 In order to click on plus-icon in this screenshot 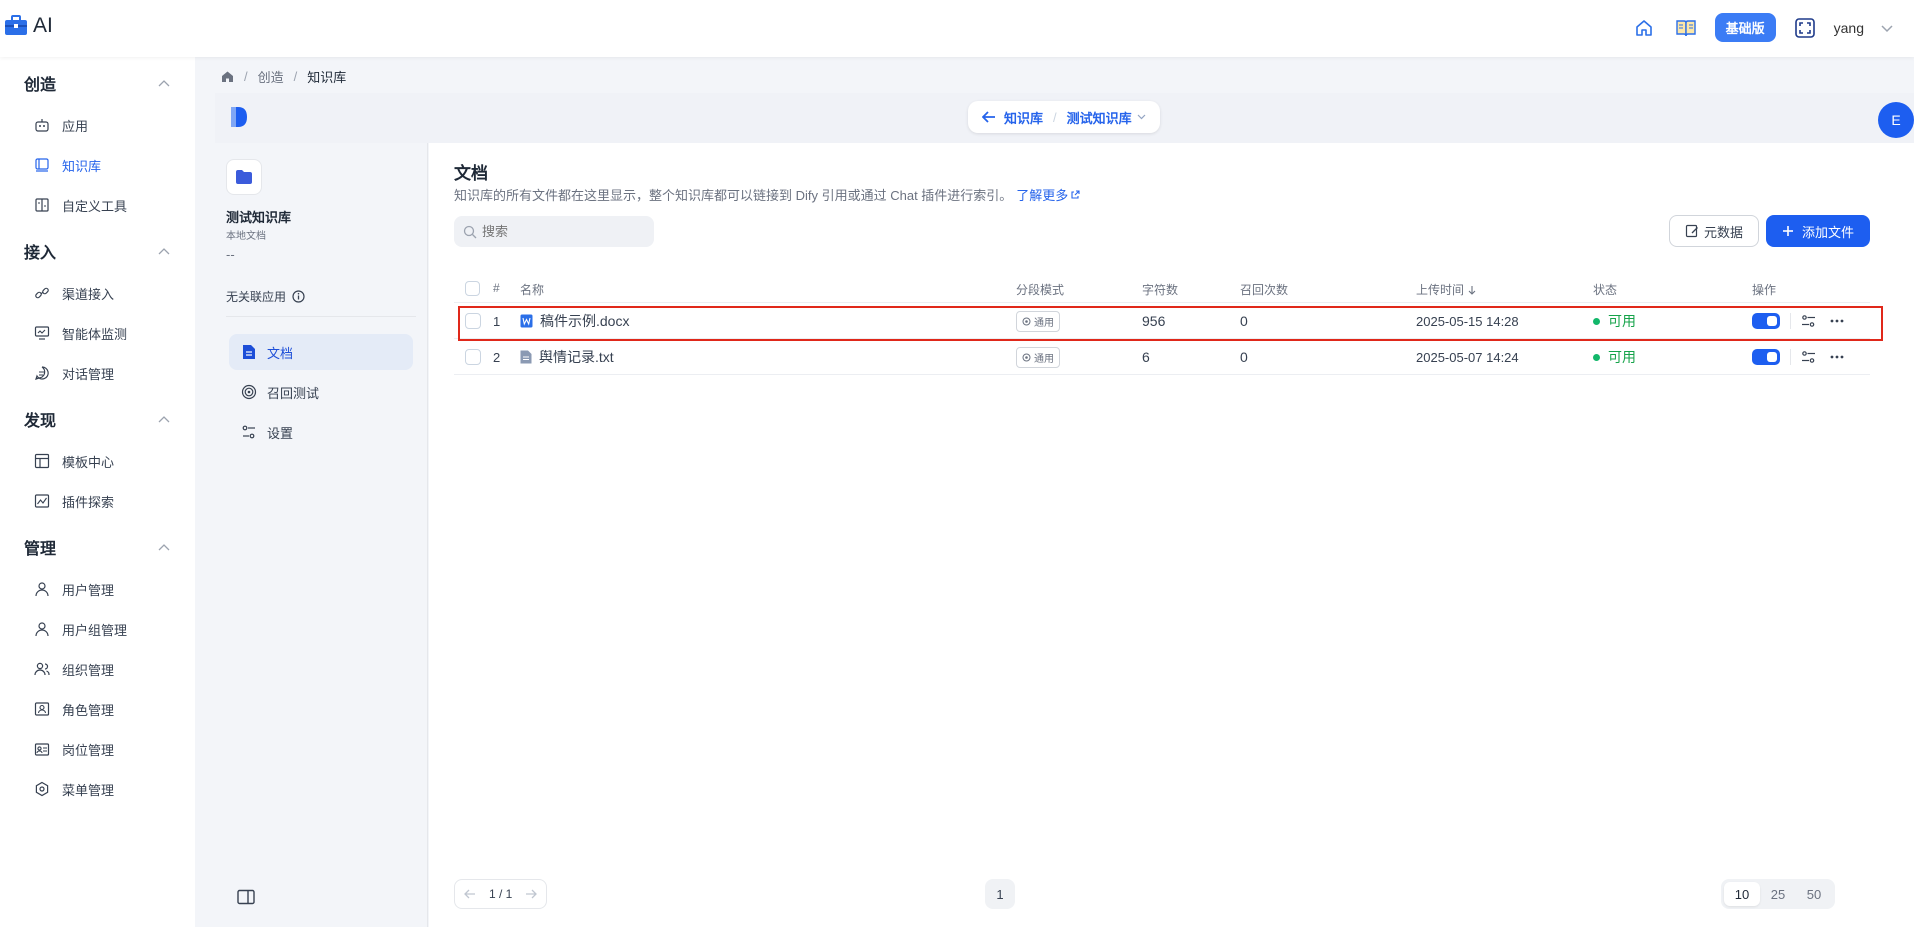, I will do `click(1788, 231)`.